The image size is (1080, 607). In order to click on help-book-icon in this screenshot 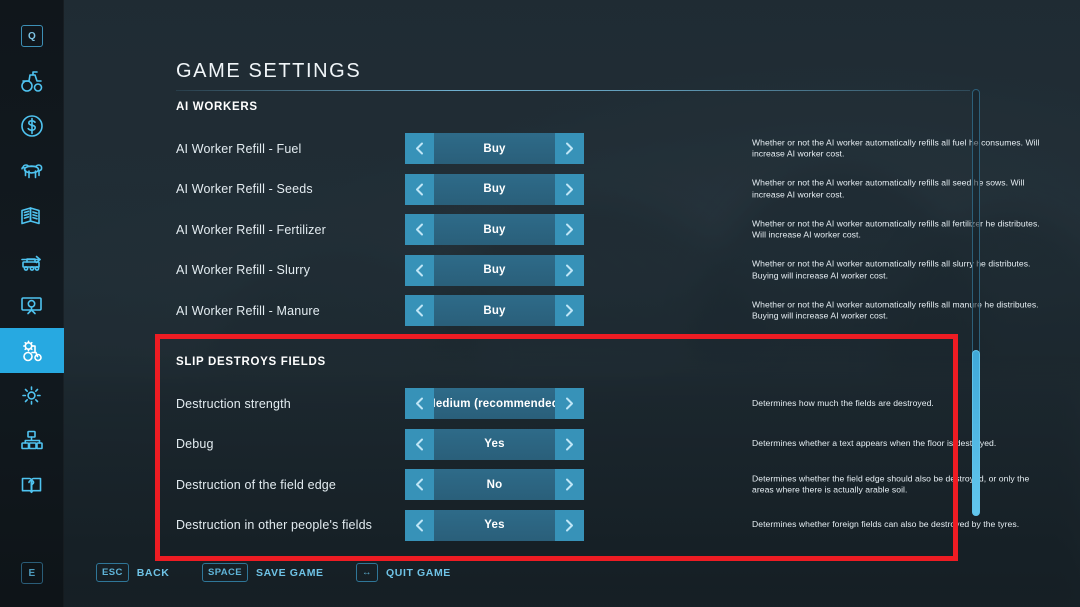, I will do `click(32, 486)`.